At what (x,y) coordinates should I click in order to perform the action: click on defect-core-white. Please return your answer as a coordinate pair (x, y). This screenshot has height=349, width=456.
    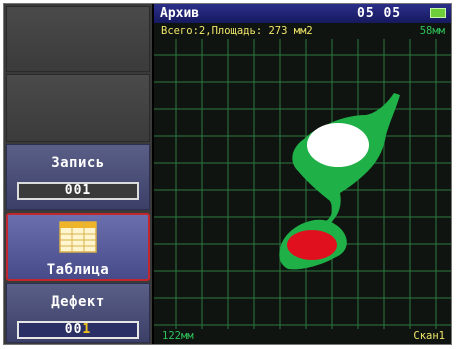
    Looking at the image, I should click on (338, 145).